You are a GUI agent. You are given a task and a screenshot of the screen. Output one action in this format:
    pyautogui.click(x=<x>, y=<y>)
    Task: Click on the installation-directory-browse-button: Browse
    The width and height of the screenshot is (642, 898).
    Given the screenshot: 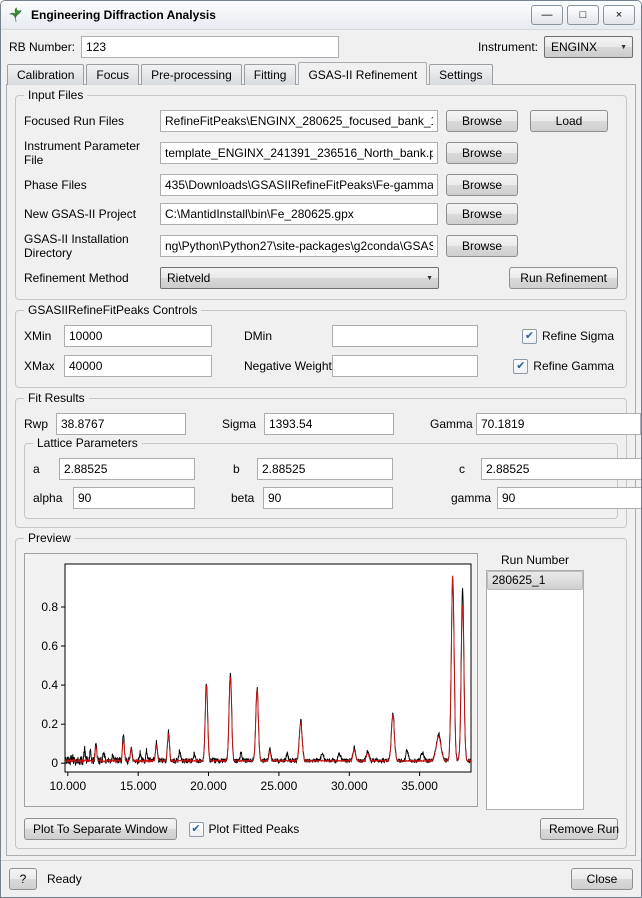 What is the action you would take?
    pyautogui.click(x=482, y=246)
    